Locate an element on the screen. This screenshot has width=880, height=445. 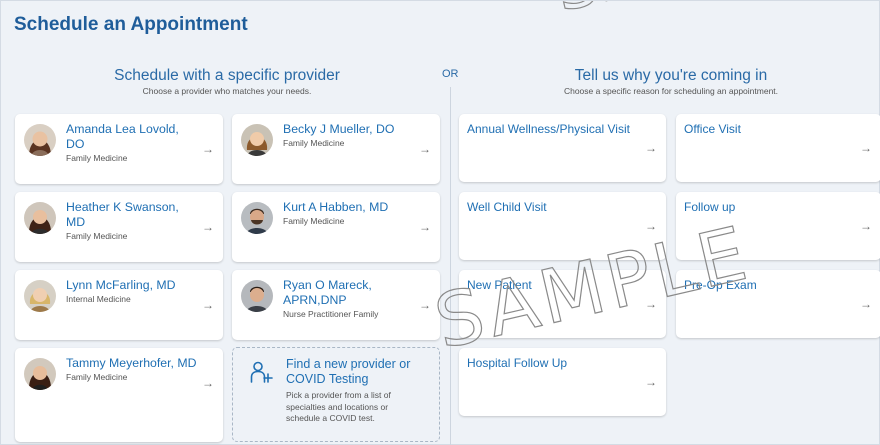
page-title: Schedule an Appointment is located at coordinates (131, 24).